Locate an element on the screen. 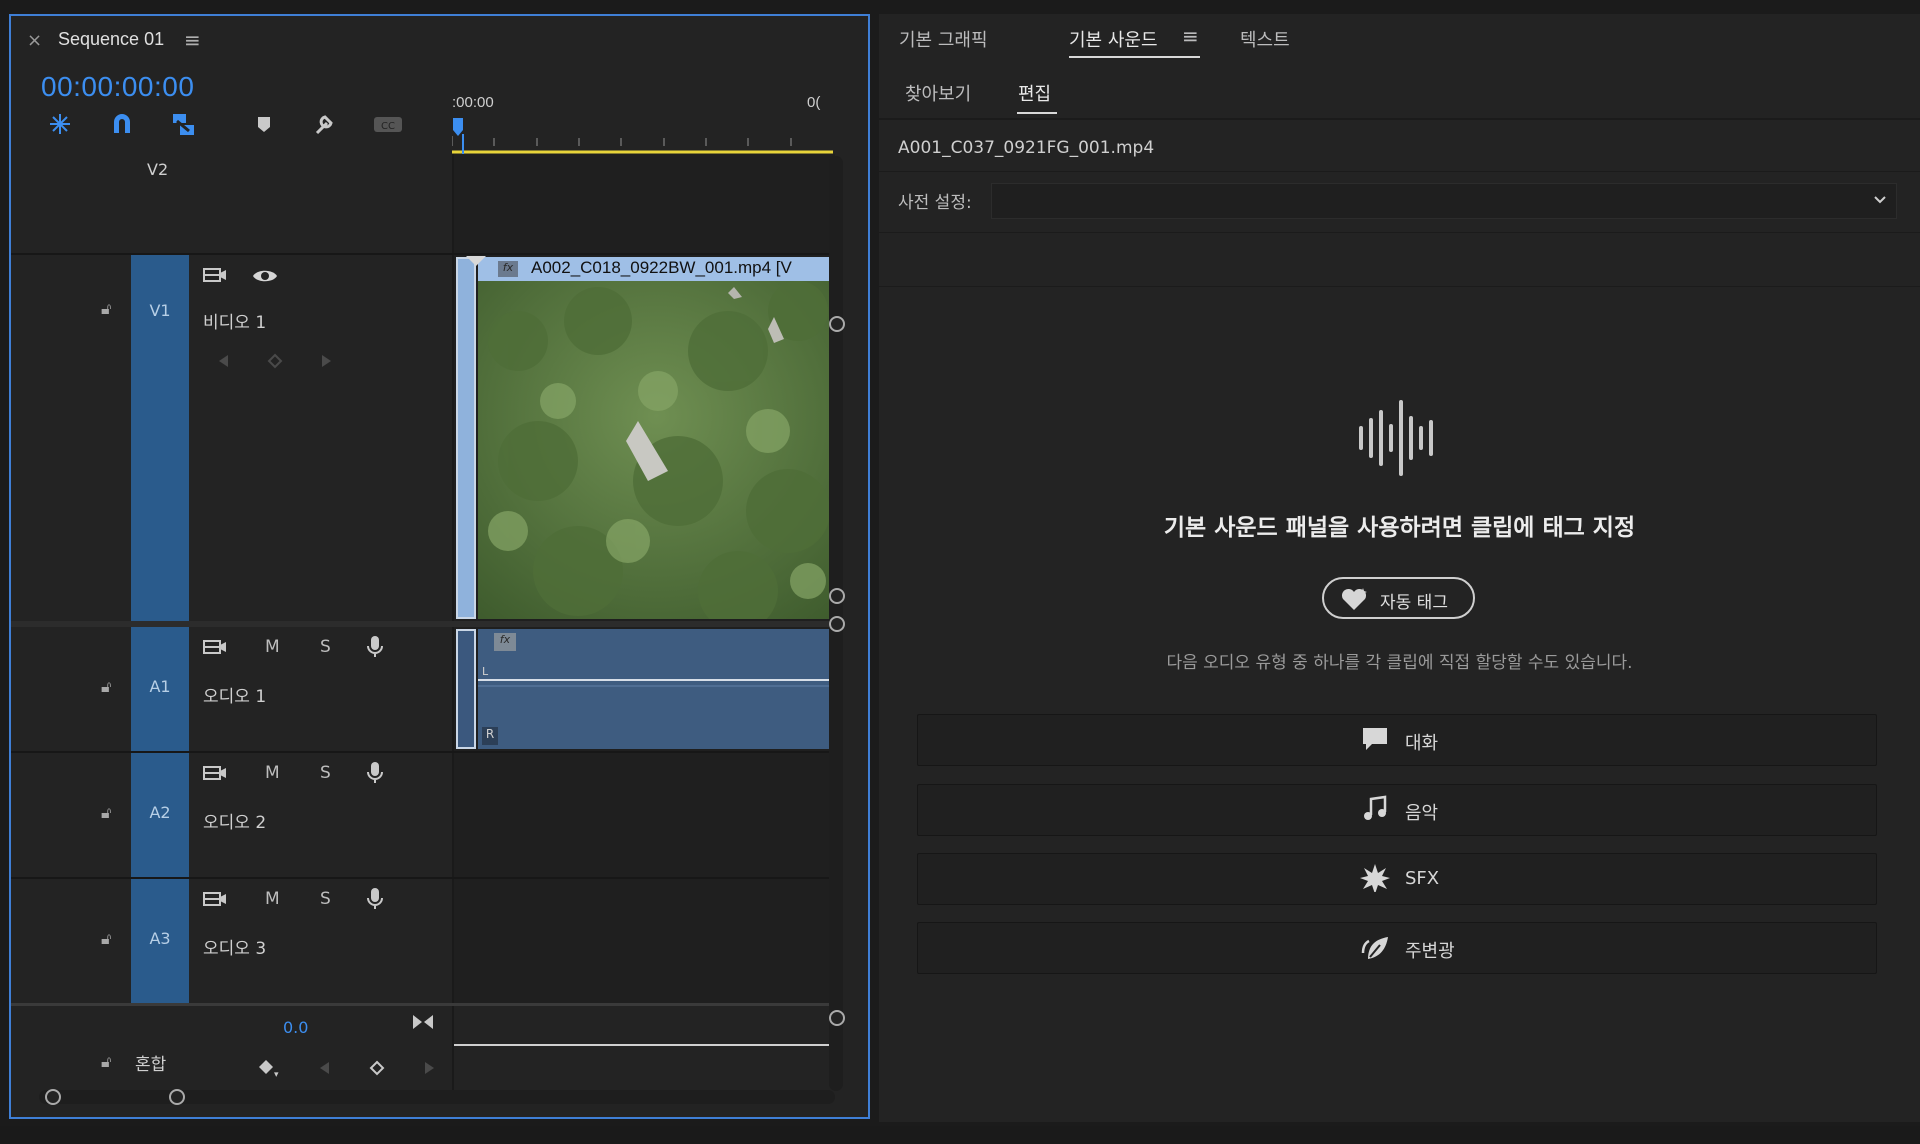 This screenshot has height=1144, width=1920. track-lane-a2 is located at coordinates (644, 815).